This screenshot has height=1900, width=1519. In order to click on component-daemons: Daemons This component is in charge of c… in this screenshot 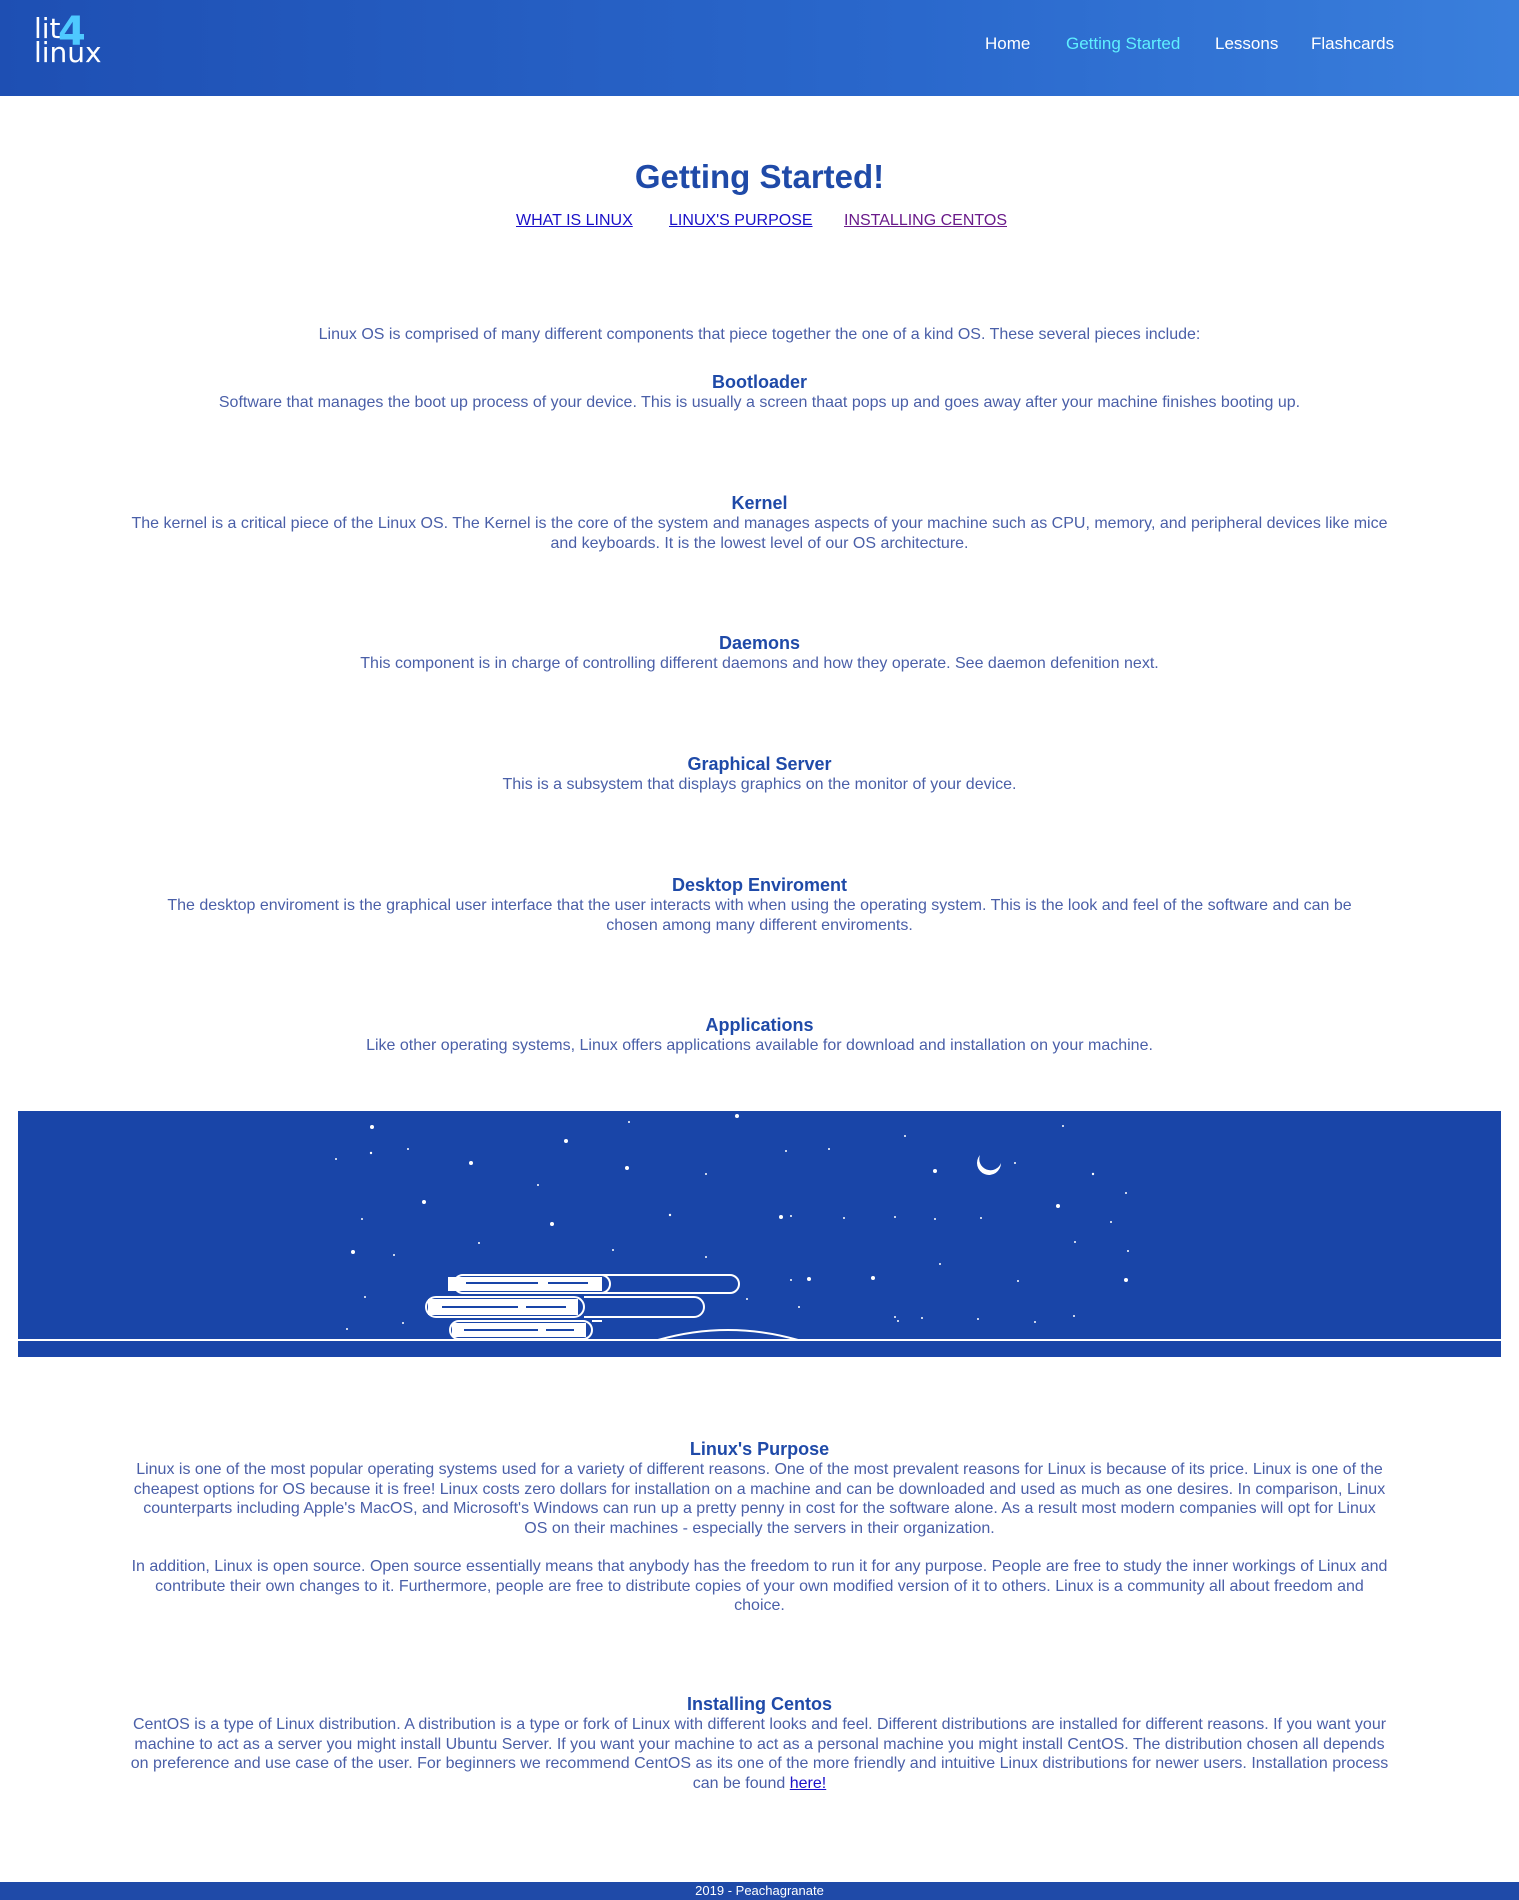, I will do `click(759, 653)`.